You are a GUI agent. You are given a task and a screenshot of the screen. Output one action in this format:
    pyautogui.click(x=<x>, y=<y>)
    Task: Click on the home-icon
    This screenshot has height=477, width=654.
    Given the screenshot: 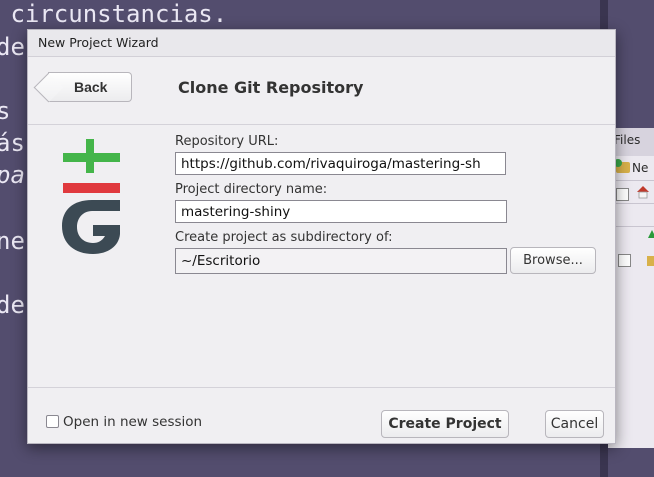 What is the action you would take?
    pyautogui.click(x=643, y=192)
    